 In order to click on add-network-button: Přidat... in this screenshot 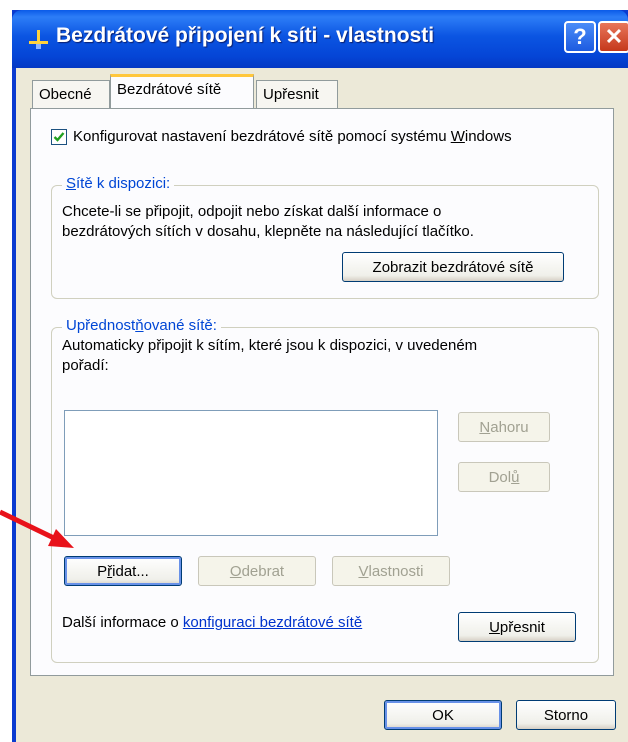, I will do `click(123, 571)`.